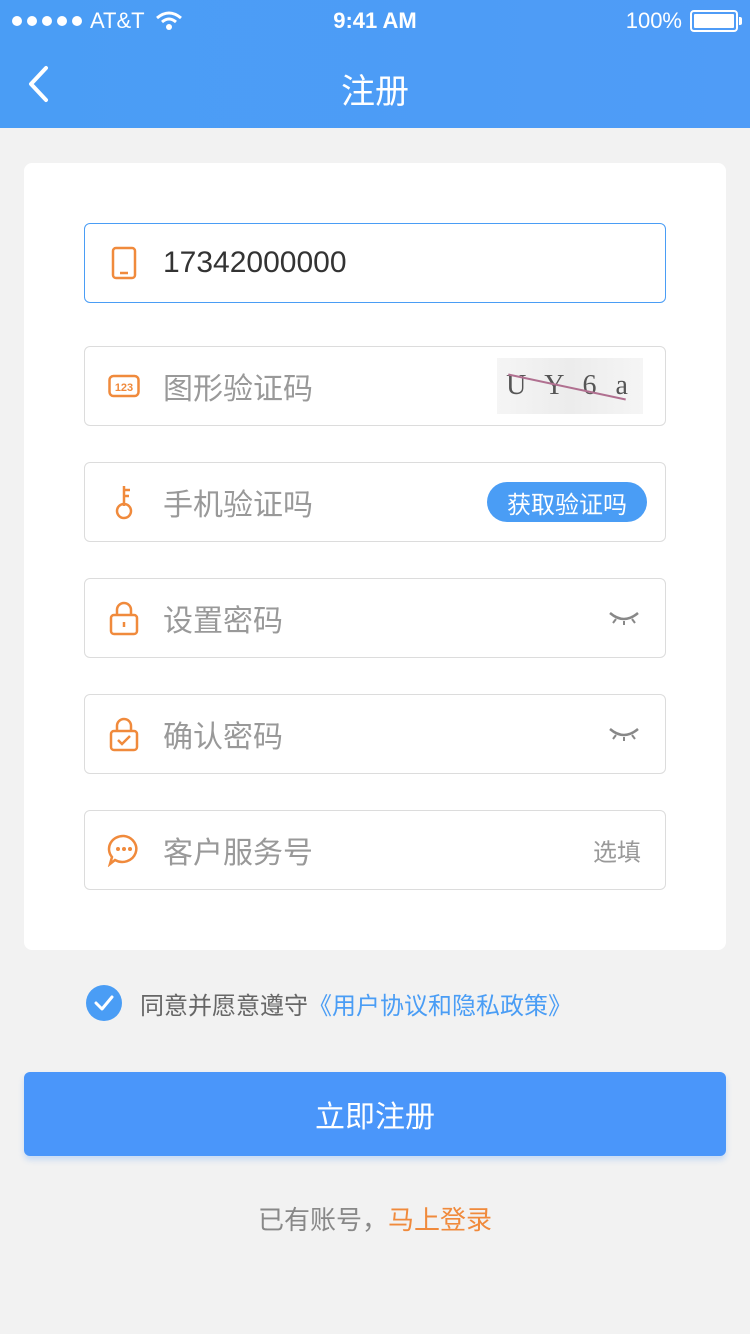 This screenshot has width=750, height=1334. What do you see at coordinates (570, 386) in the screenshot?
I see `captcha-image: U Y 6 a` at bounding box center [570, 386].